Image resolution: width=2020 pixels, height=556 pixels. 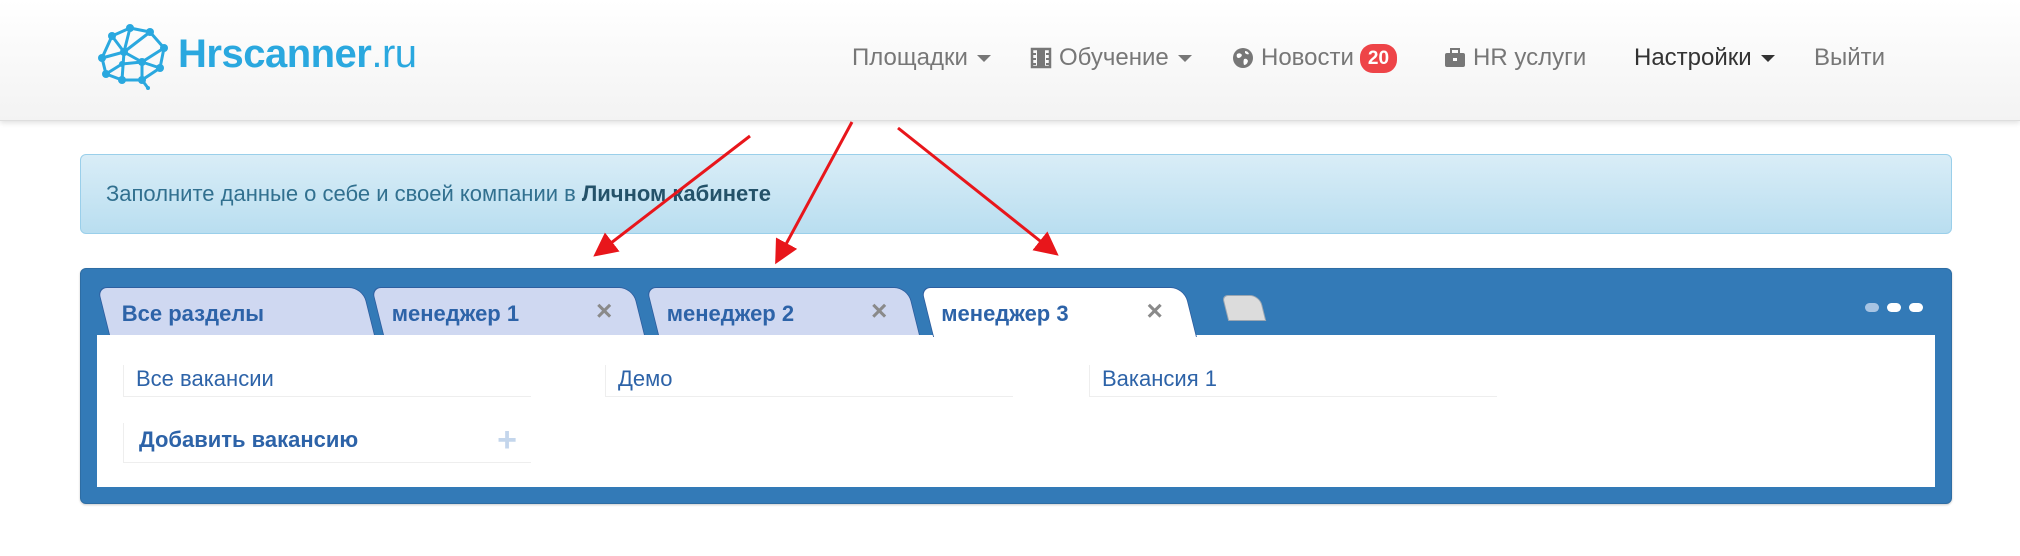 What do you see at coordinates (455, 313) in the screenshot?
I see `tab-label: менеджер 1` at bounding box center [455, 313].